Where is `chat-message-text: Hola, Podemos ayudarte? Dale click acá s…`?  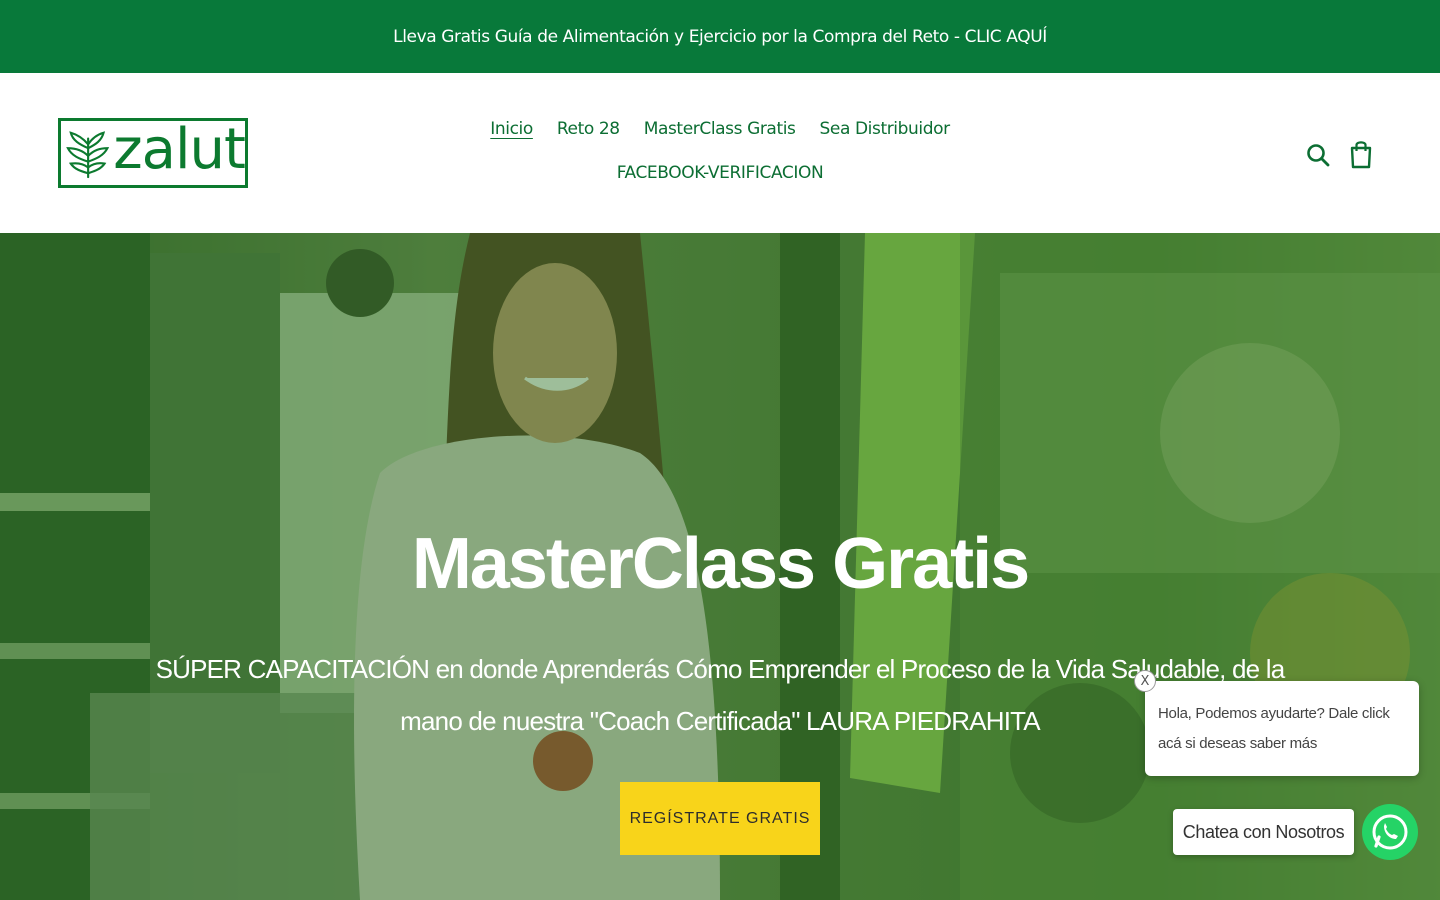 chat-message-text: Hola, Podemos ayudarte? Dale click acá s… is located at coordinates (1274, 728).